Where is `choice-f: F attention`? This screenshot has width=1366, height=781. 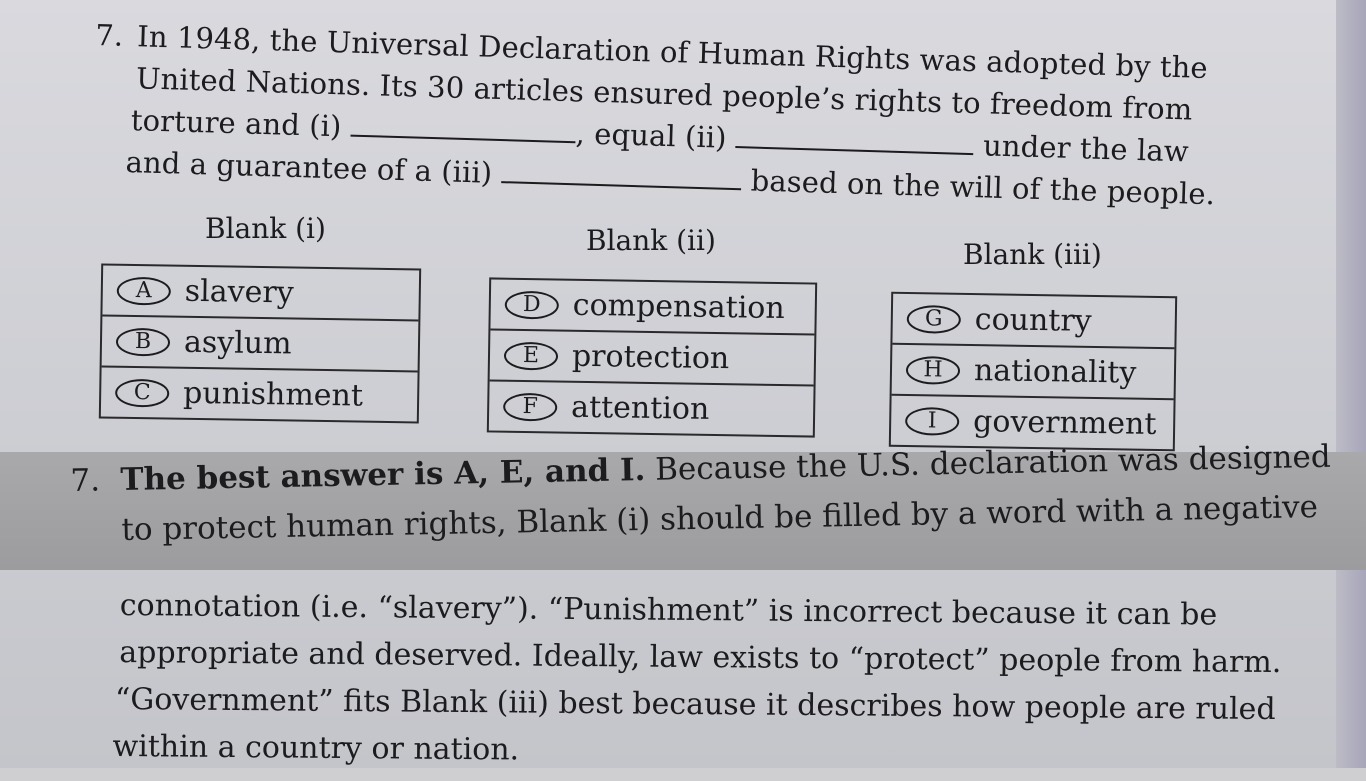
choice-f: F attention is located at coordinates (651, 408).